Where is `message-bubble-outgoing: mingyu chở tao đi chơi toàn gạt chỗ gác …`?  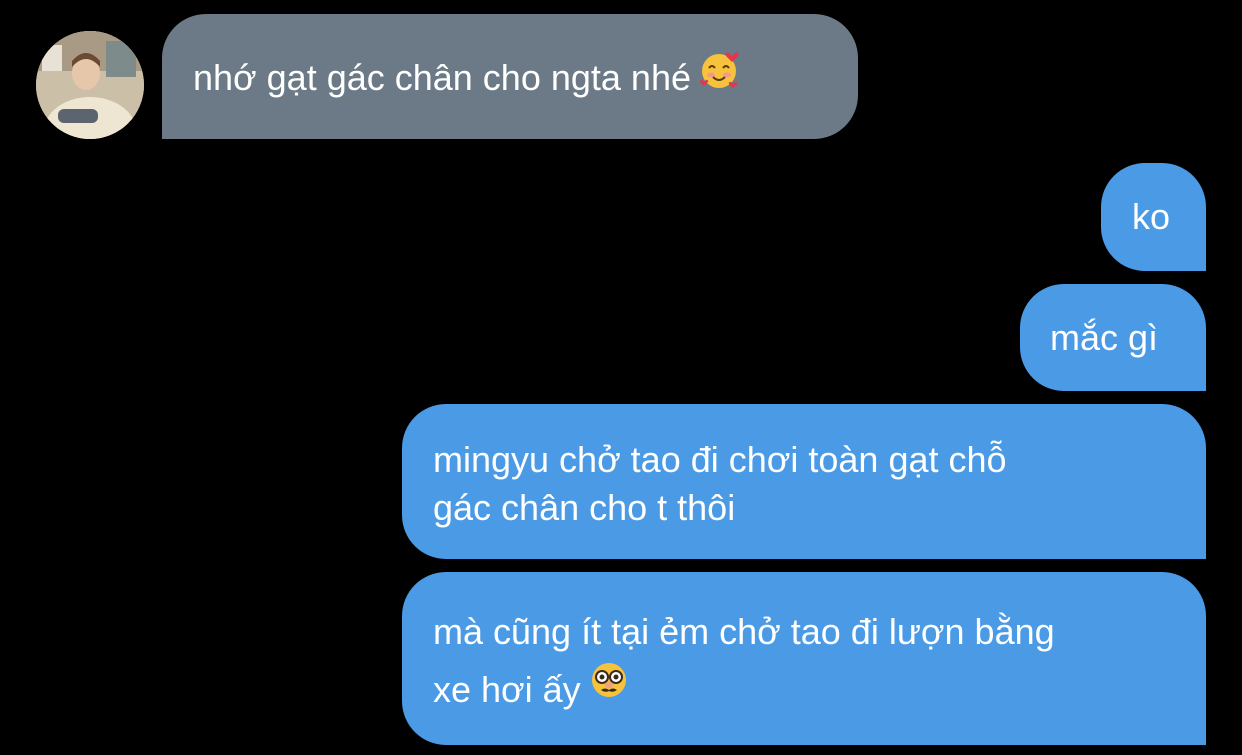 message-bubble-outgoing: mingyu chở tao đi chơi toàn gạt chỗ gác … is located at coordinates (804, 481).